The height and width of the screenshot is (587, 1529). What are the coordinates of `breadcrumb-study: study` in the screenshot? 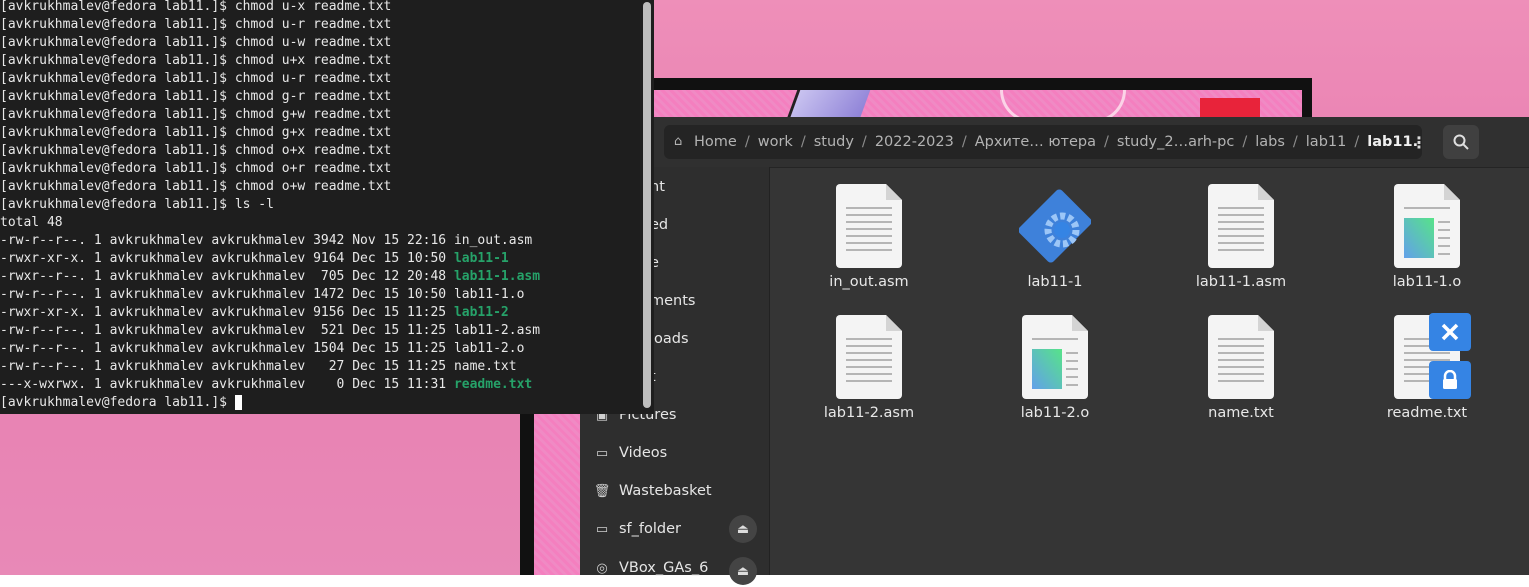 It's located at (834, 142).